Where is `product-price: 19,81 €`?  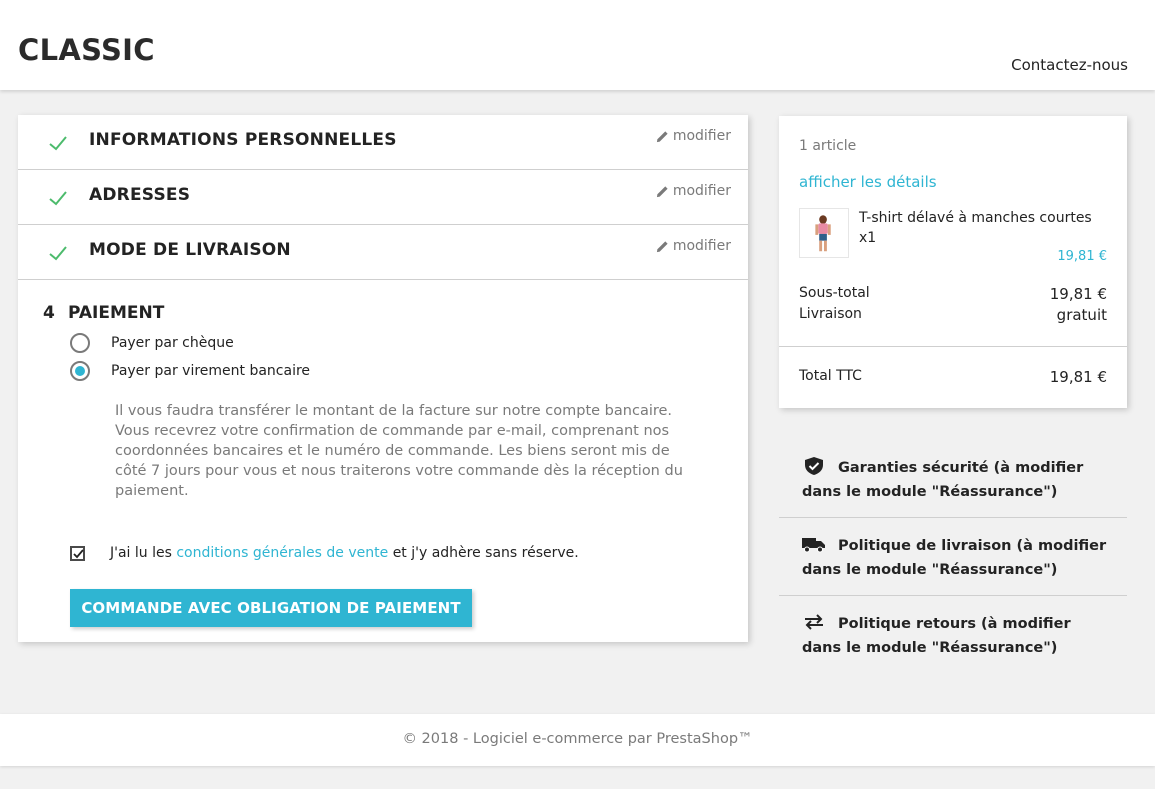 product-price: 19,81 € is located at coordinates (1082, 256).